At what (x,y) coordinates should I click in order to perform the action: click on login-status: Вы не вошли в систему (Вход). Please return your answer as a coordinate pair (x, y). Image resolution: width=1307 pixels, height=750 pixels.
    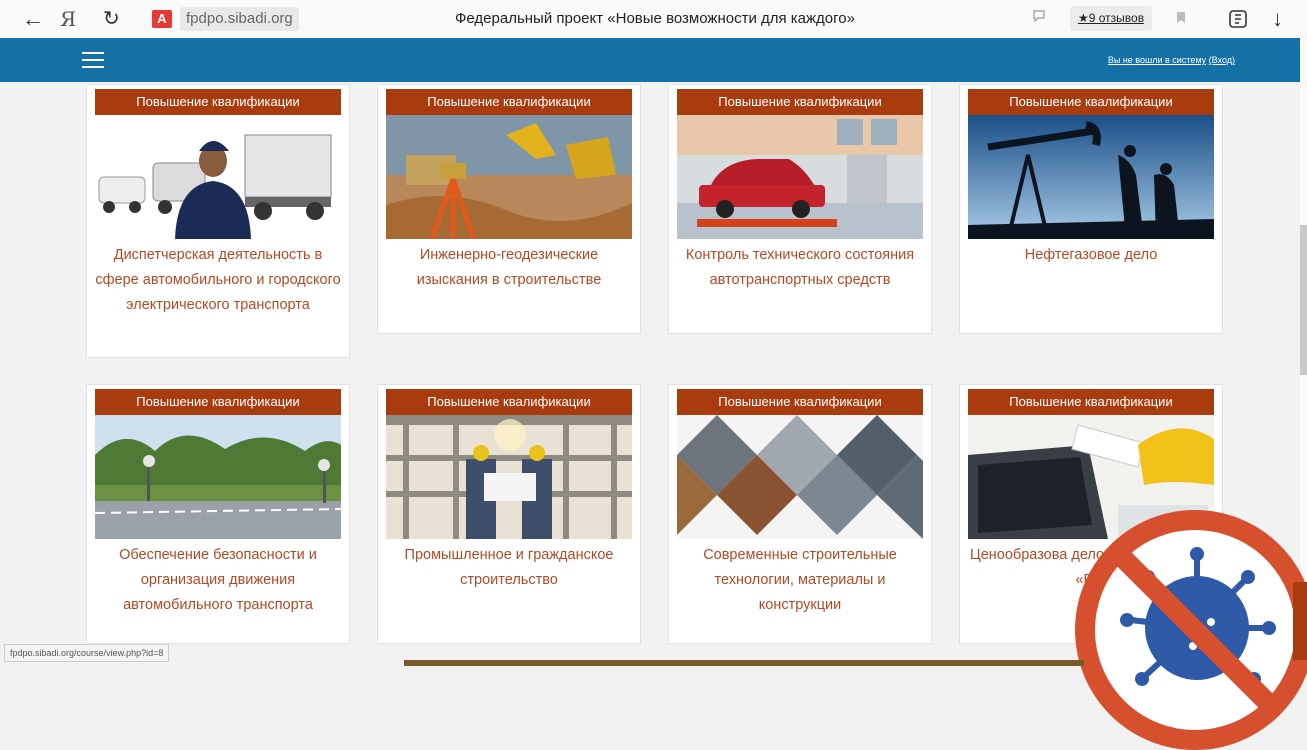
    Looking at the image, I should click on (1171, 60).